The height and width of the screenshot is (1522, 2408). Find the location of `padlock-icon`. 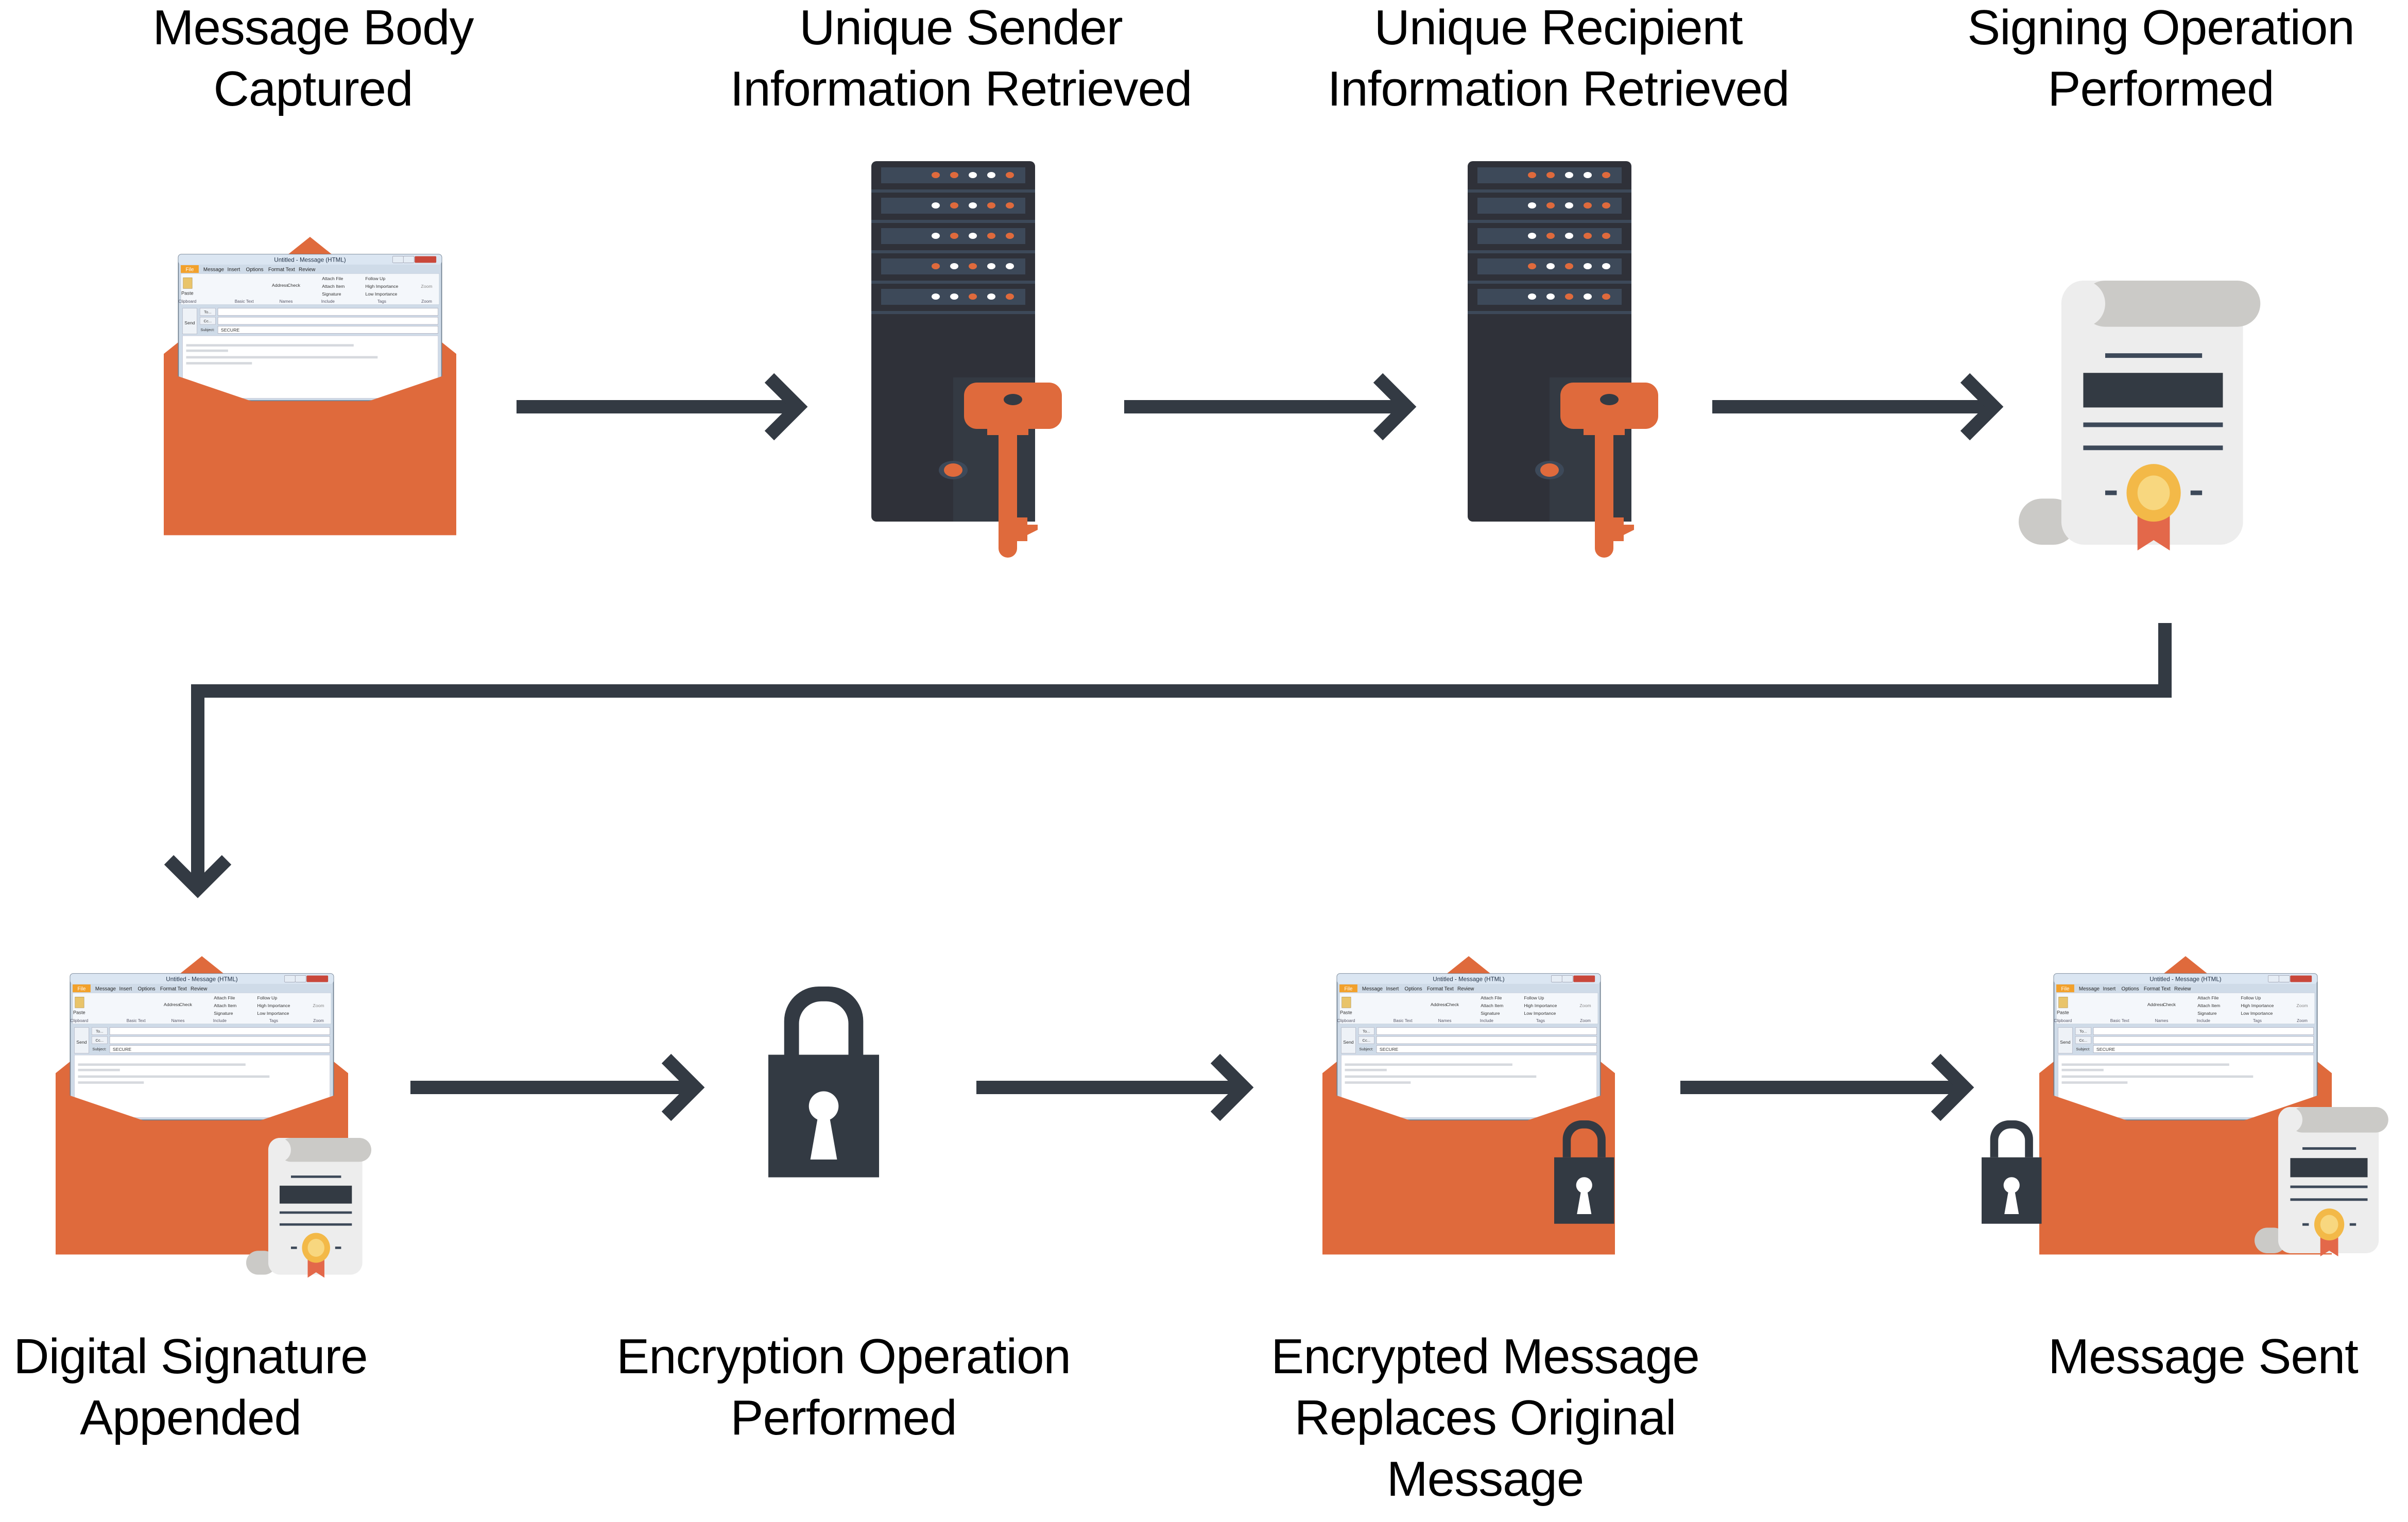

padlock-icon is located at coordinates (824, 1082).